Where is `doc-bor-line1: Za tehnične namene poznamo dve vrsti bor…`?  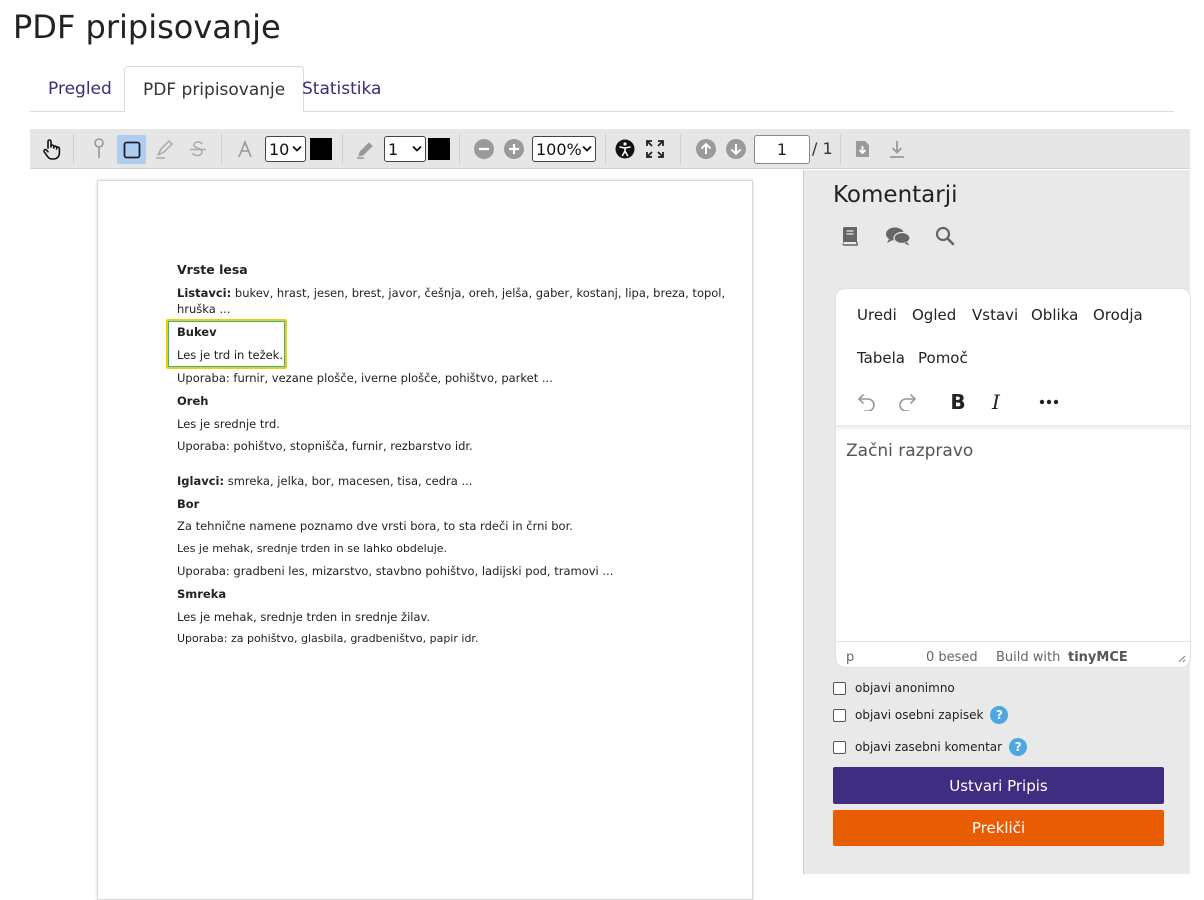
doc-bor-line1: Za tehnične namene poznamo dve vrsti bor… is located at coordinates (375, 526).